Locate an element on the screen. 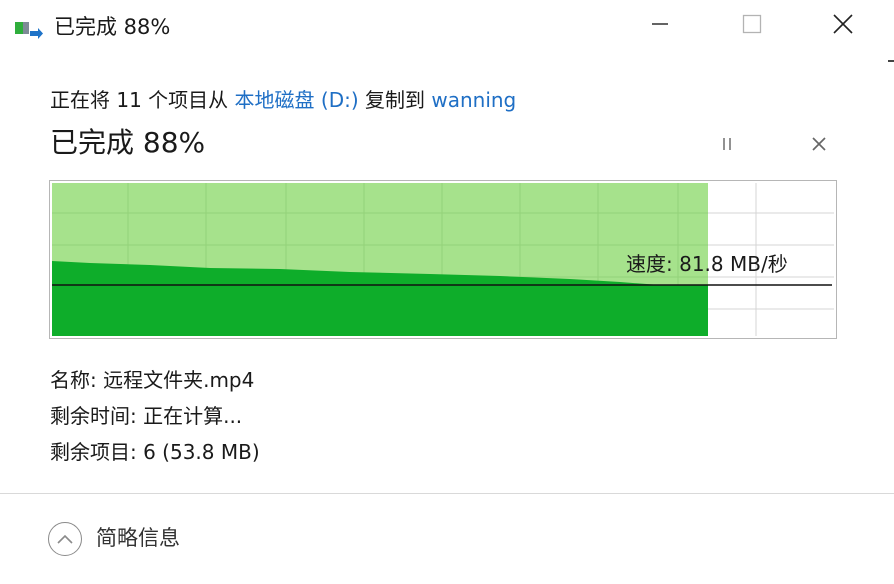 The image size is (894, 584). pause-icon is located at coordinates (727, 146).